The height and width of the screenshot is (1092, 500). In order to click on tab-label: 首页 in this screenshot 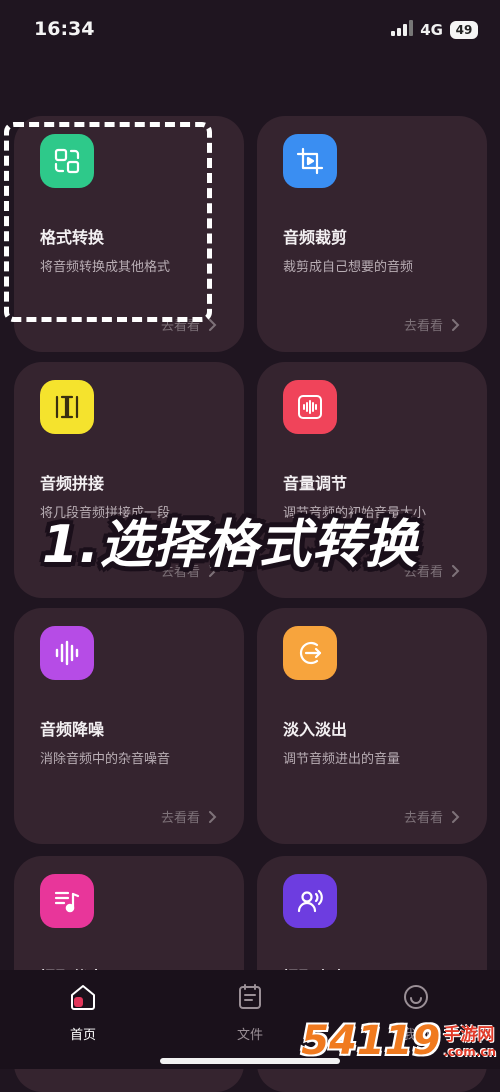, I will do `click(82, 1035)`.